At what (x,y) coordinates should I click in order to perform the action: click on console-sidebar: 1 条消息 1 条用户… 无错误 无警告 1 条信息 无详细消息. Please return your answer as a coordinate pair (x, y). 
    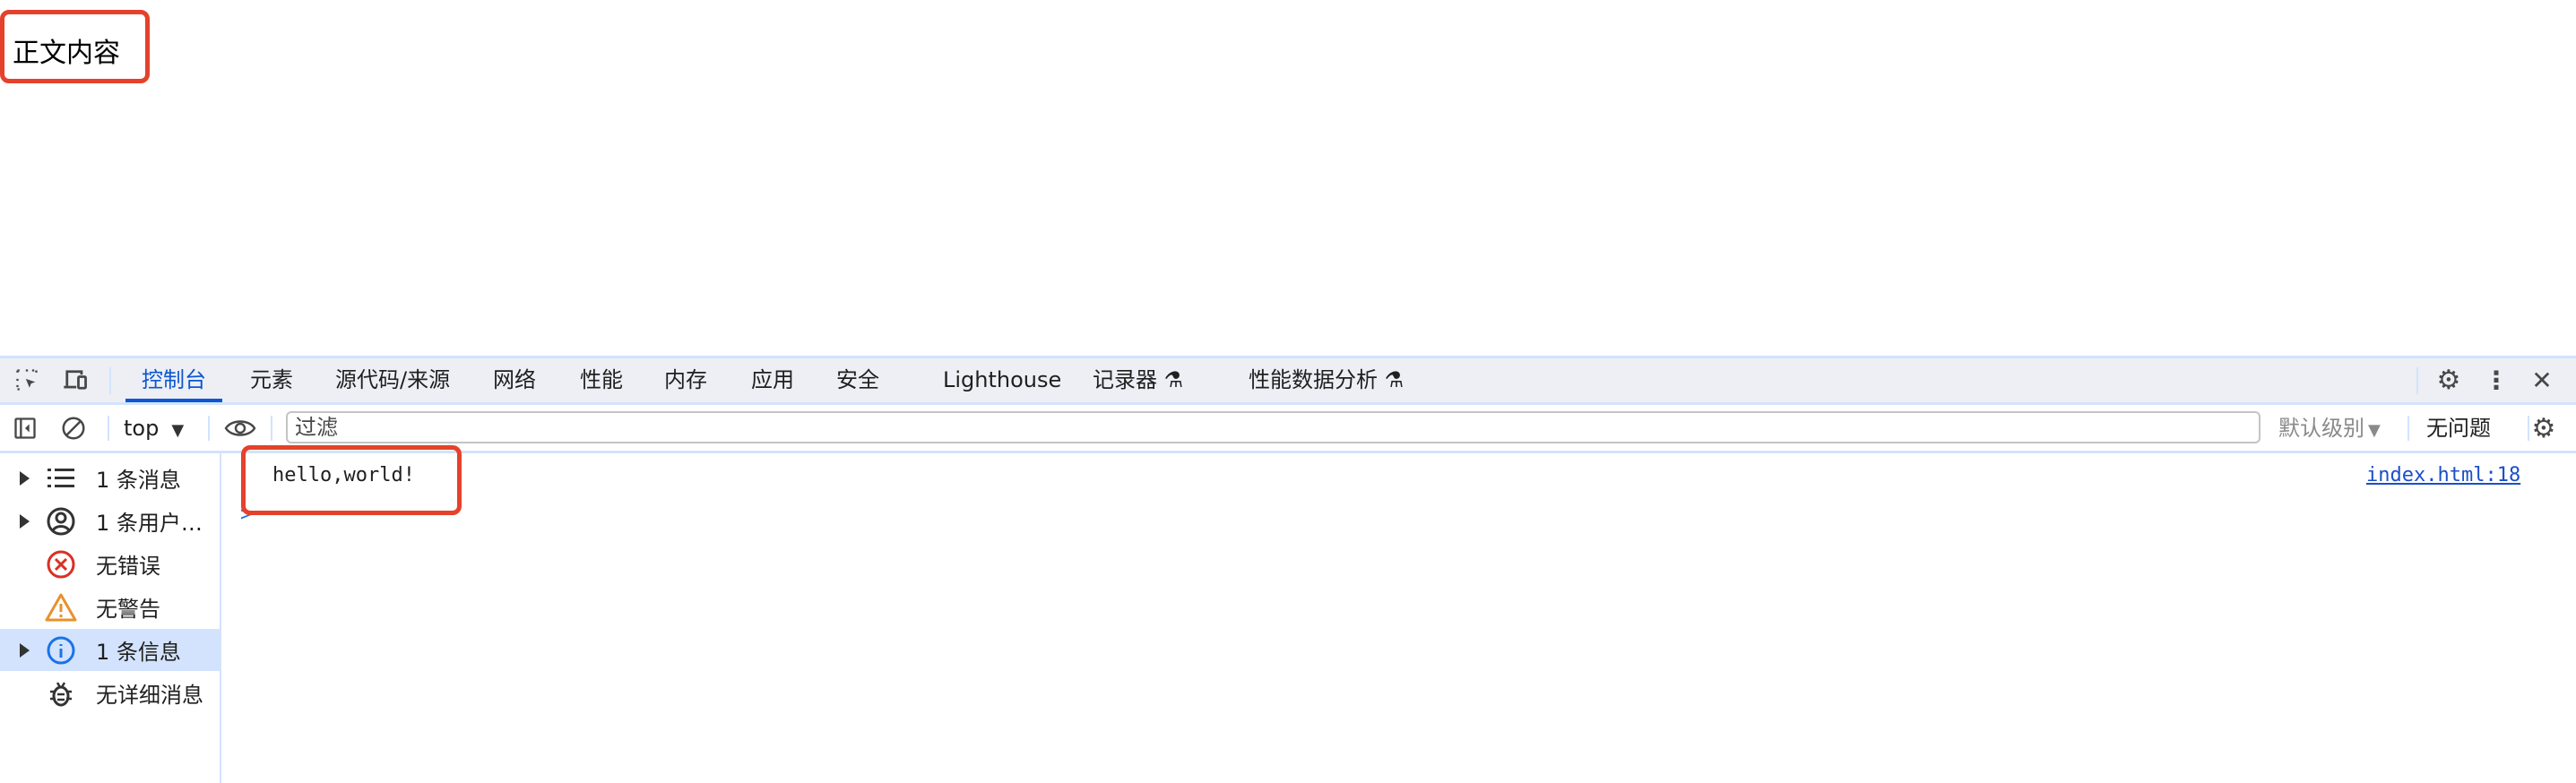
    Looking at the image, I should click on (110, 618).